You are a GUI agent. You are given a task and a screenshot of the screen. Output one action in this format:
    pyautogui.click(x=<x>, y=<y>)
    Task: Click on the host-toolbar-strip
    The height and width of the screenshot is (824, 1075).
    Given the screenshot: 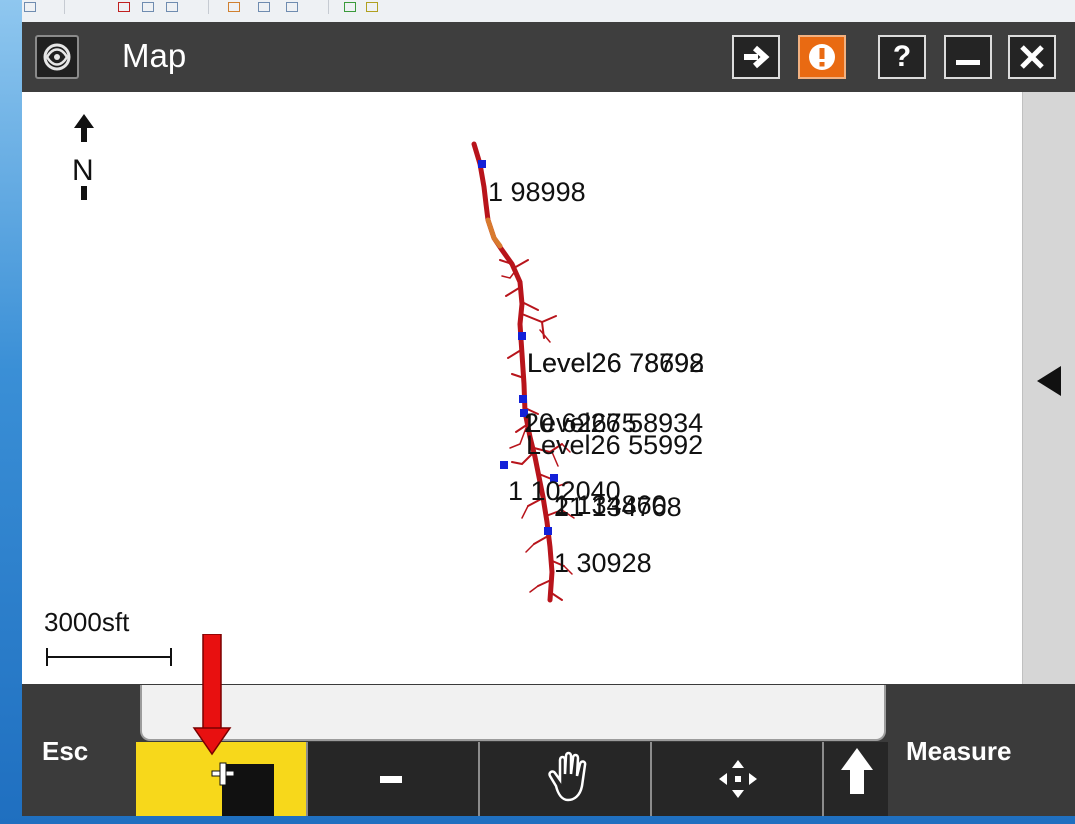 What is the action you would take?
    pyautogui.click(x=548, y=11)
    